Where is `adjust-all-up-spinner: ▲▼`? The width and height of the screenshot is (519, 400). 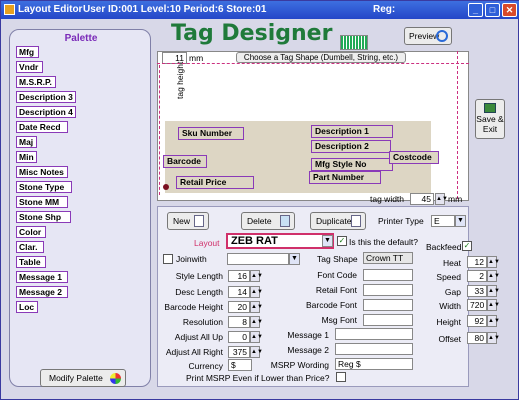 adjust-all-up-spinner: ▲▼ is located at coordinates (256, 337).